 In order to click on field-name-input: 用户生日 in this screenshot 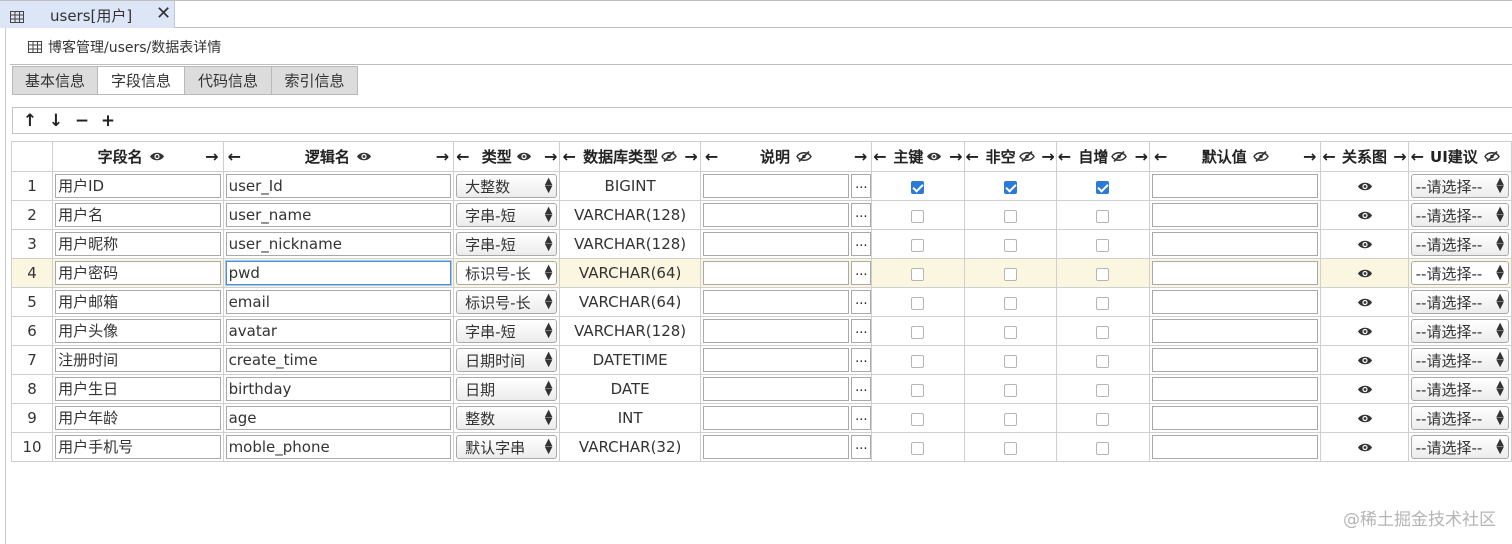, I will do `click(138, 389)`.